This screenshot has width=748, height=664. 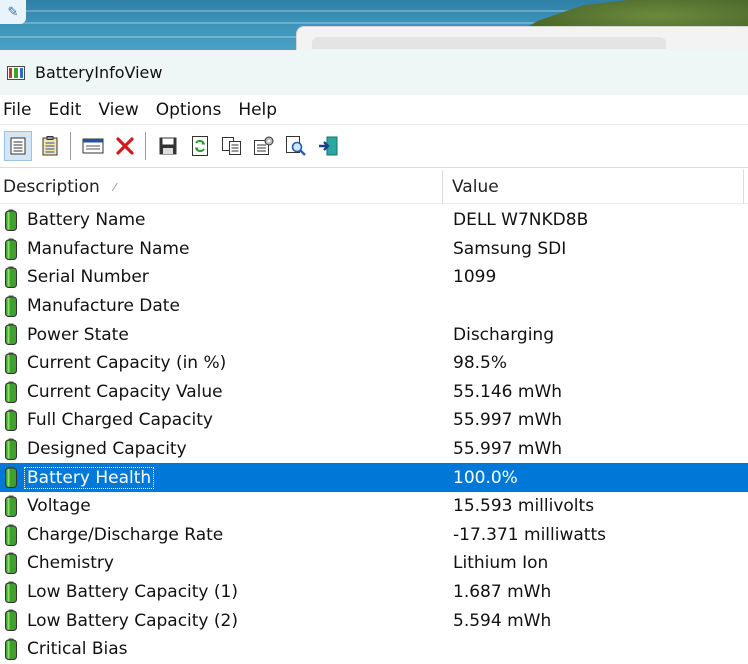 What do you see at coordinates (374, 277) in the screenshot?
I see `list-row: Serial Number 1099` at bounding box center [374, 277].